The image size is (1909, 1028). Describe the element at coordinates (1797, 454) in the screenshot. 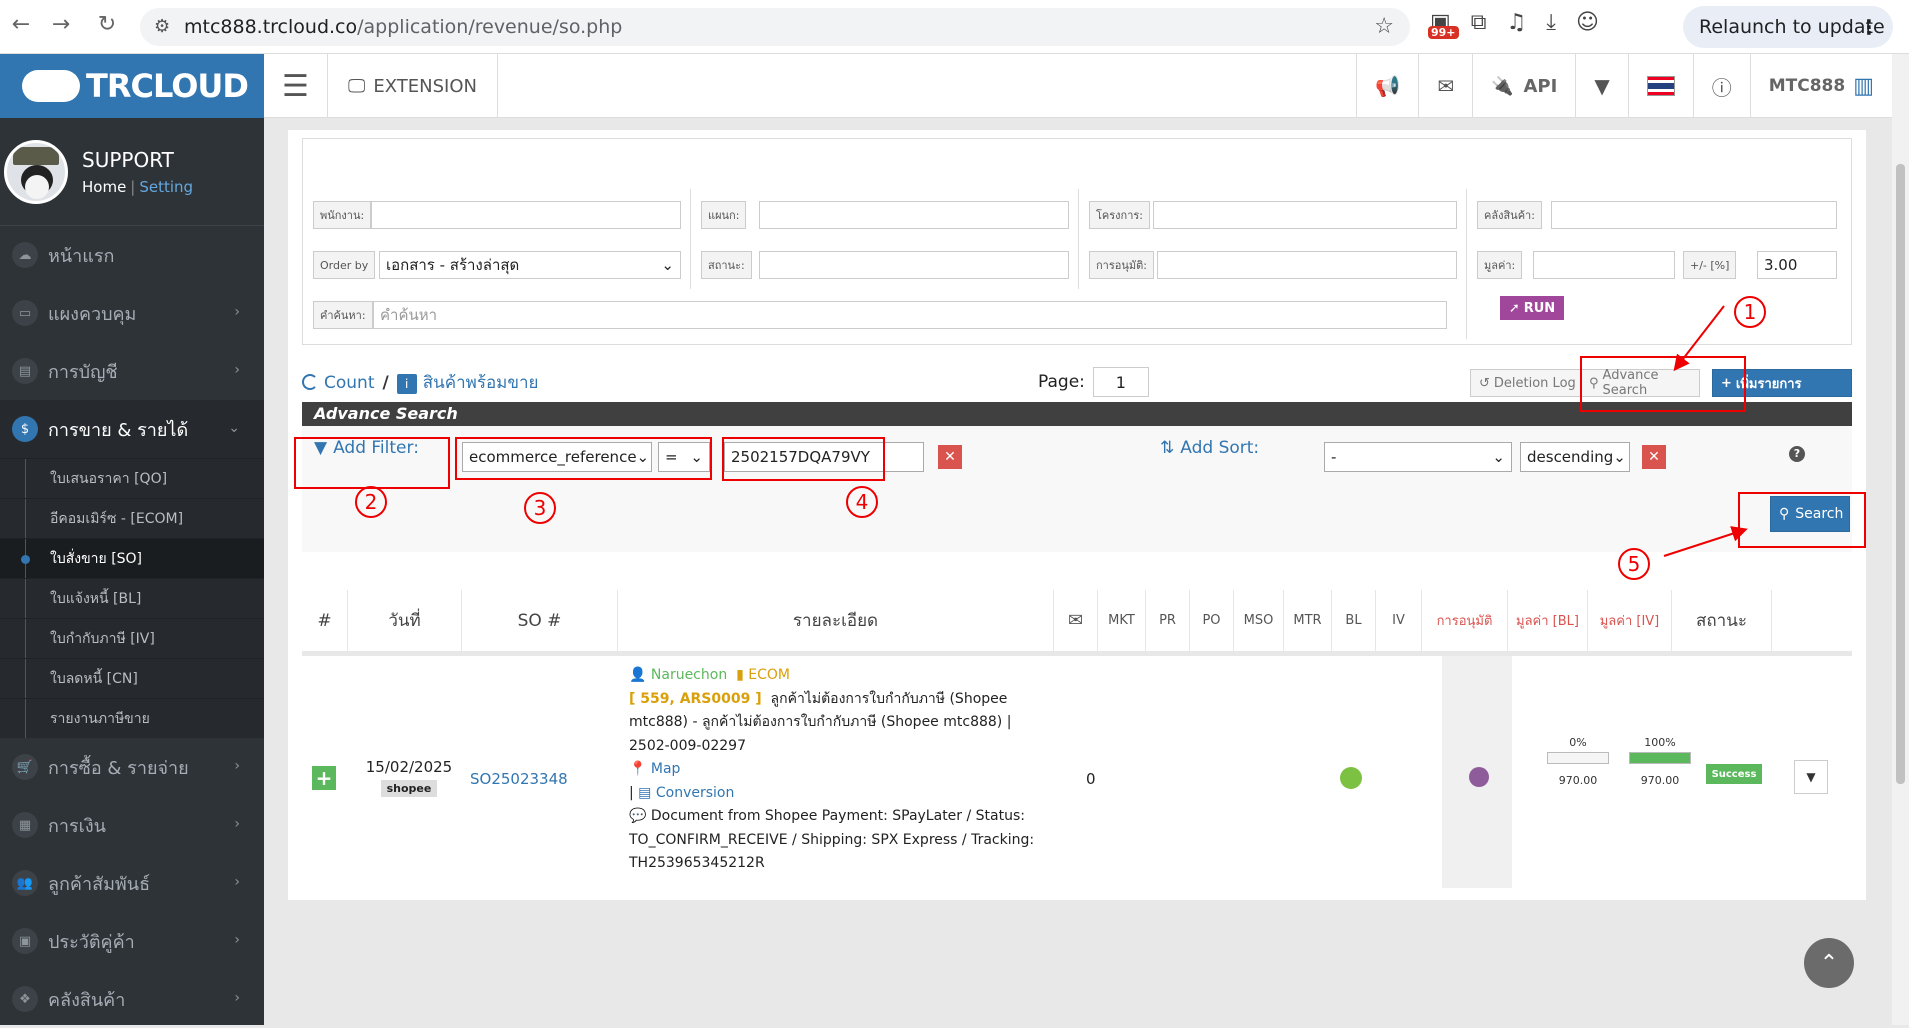

I see `help-question-icon: ?` at that location.